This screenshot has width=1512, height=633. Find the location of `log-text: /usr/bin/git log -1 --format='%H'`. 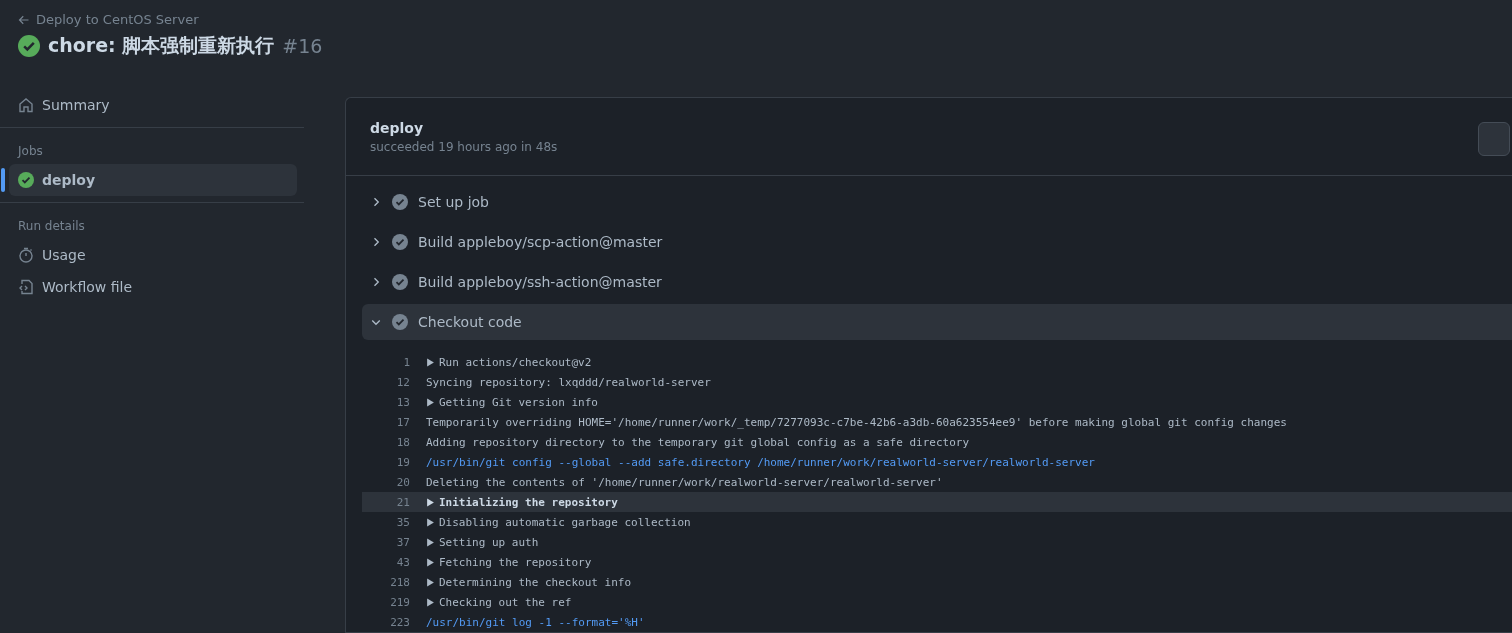

log-text: /usr/bin/git log -1 --format='%H' is located at coordinates (535, 622).